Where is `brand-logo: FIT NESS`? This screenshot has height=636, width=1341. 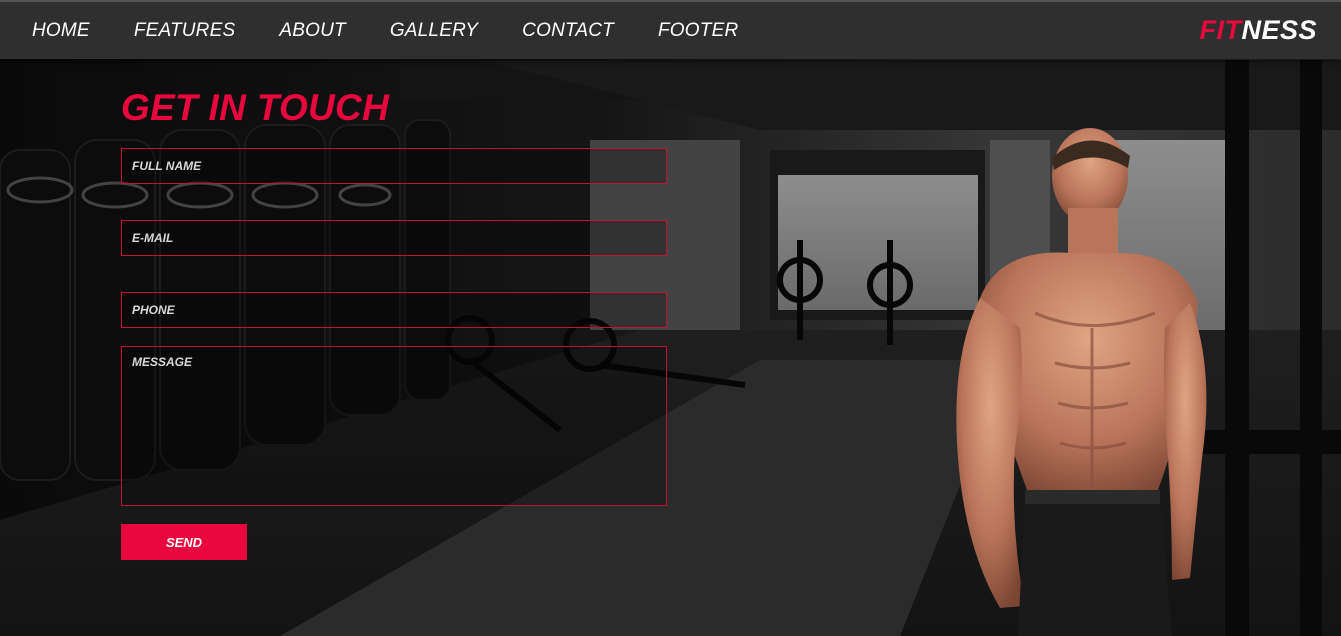
brand-logo: FIT NESS is located at coordinates (1258, 30).